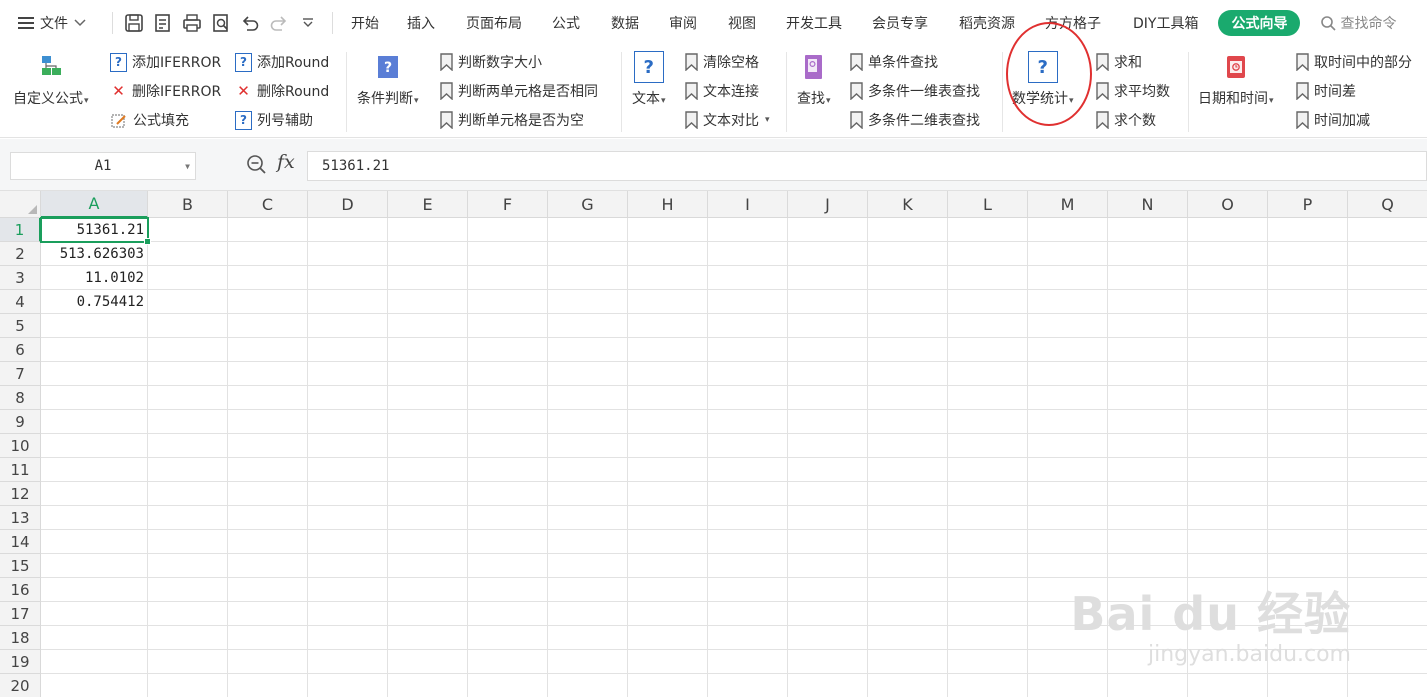  Describe the element at coordinates (308, 23) in the screenshot. I see `customize-toolbar-icon` at that location.